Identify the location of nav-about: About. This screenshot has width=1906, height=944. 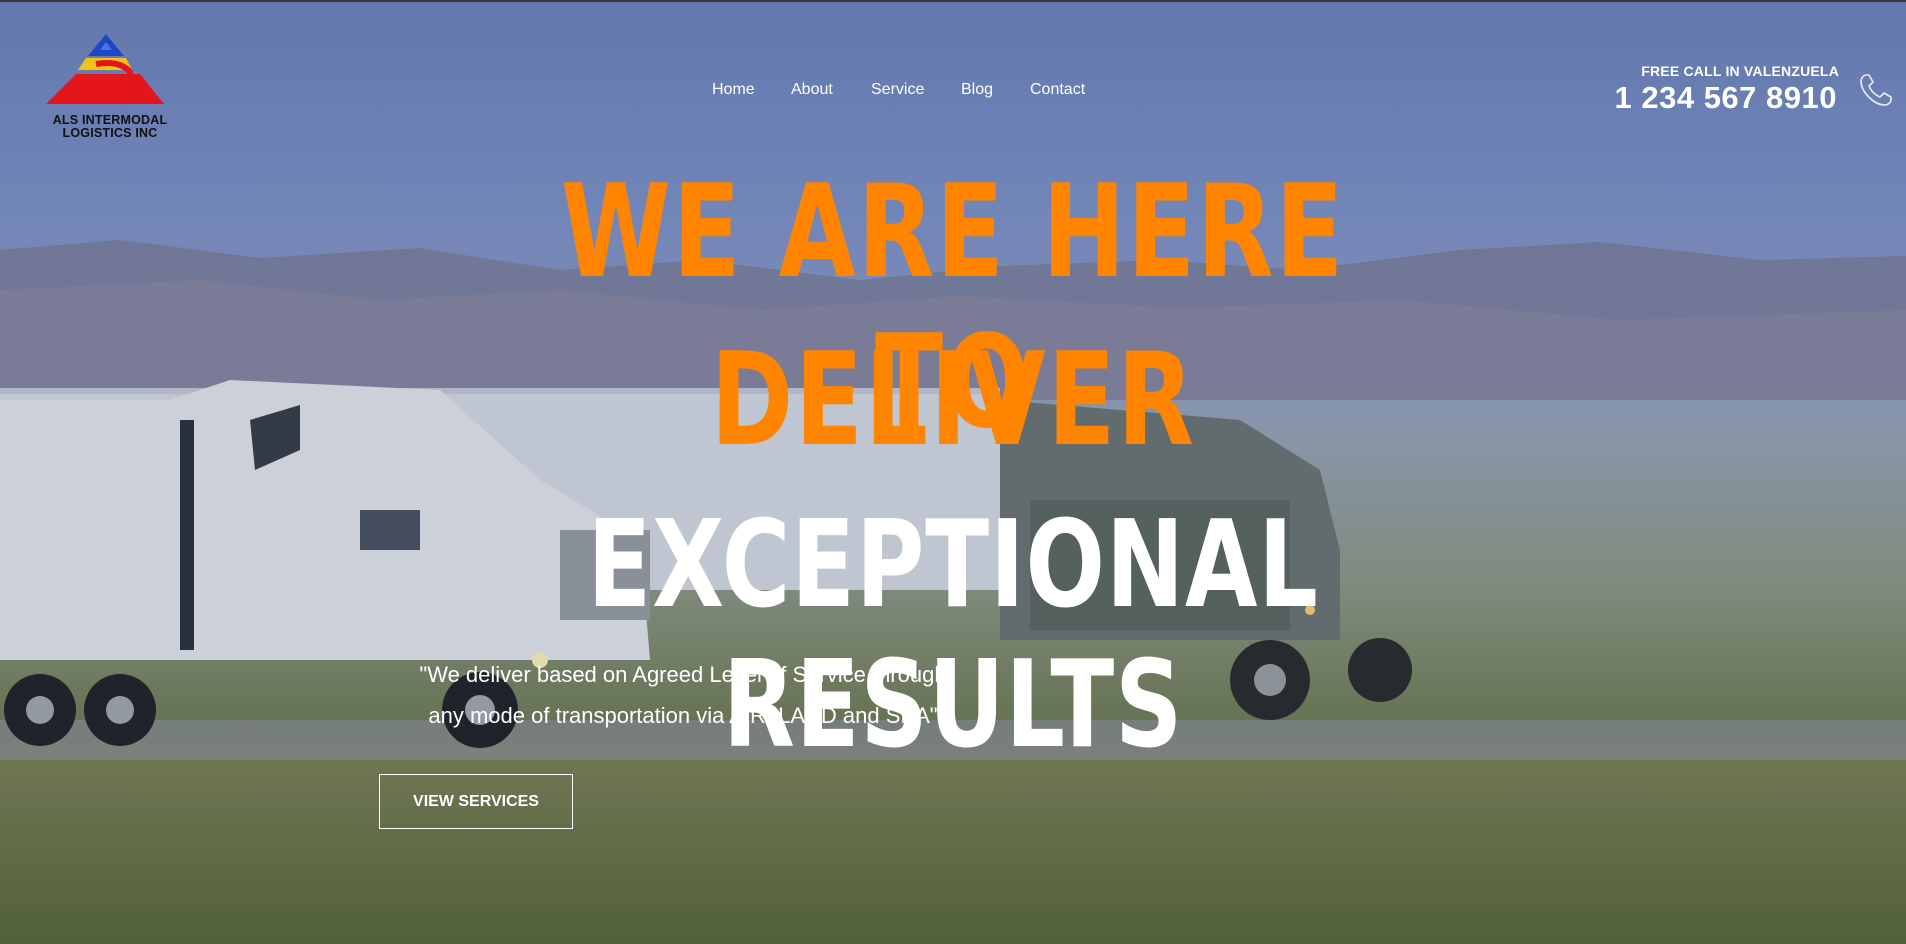
(812, 90).